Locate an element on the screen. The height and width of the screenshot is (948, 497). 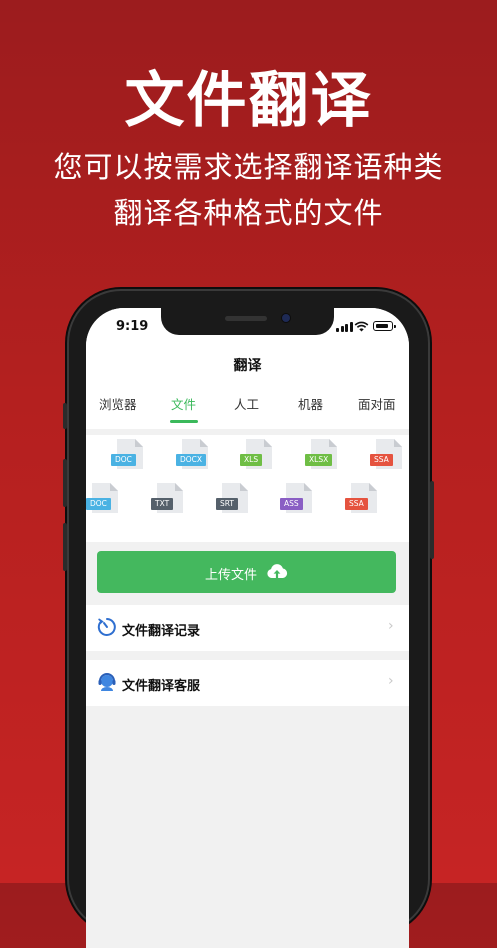
earpiece-speaker is located at coordinates (246, 318).